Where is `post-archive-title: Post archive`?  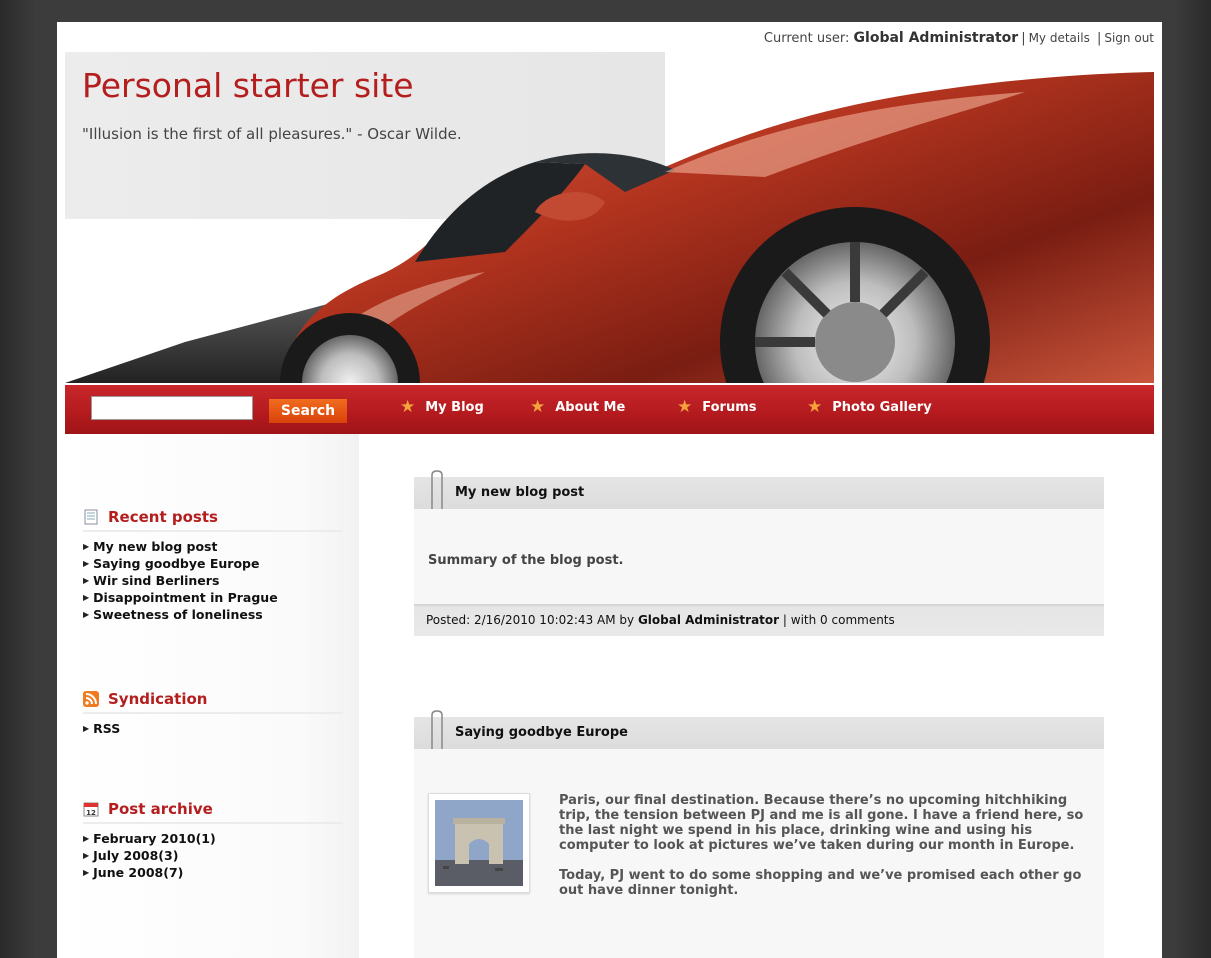
post-archive-title: Post archive is located at coordinates (160, 809).